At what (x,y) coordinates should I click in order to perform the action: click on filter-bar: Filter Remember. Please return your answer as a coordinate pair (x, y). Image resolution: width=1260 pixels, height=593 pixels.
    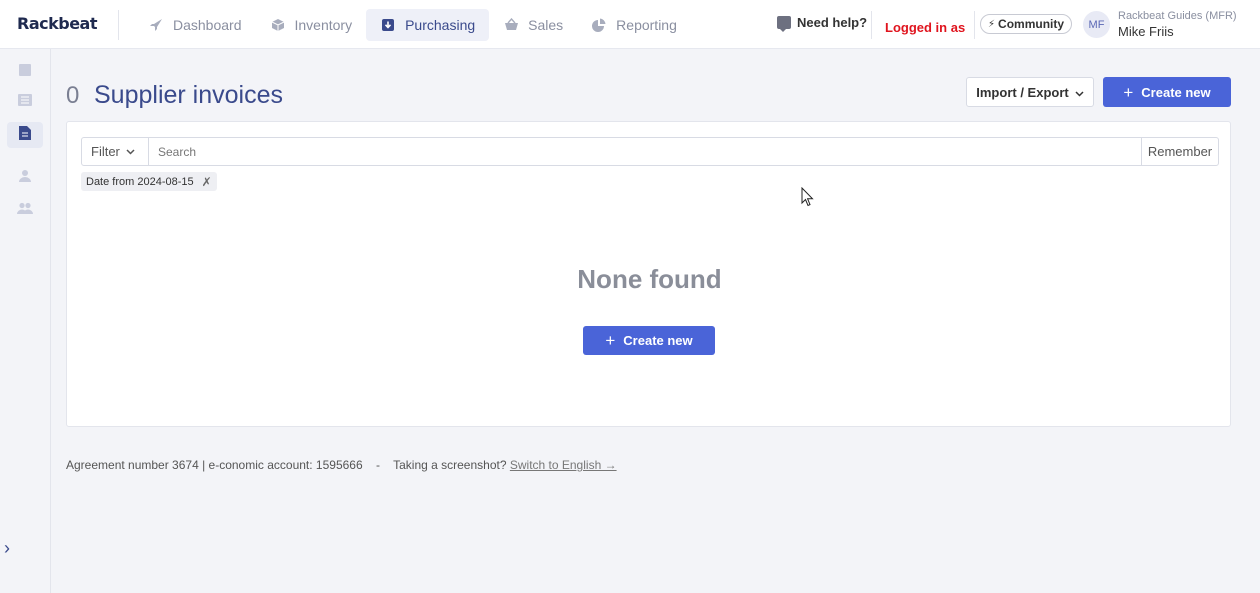
    Looking at the image, I should click on (650, 151).